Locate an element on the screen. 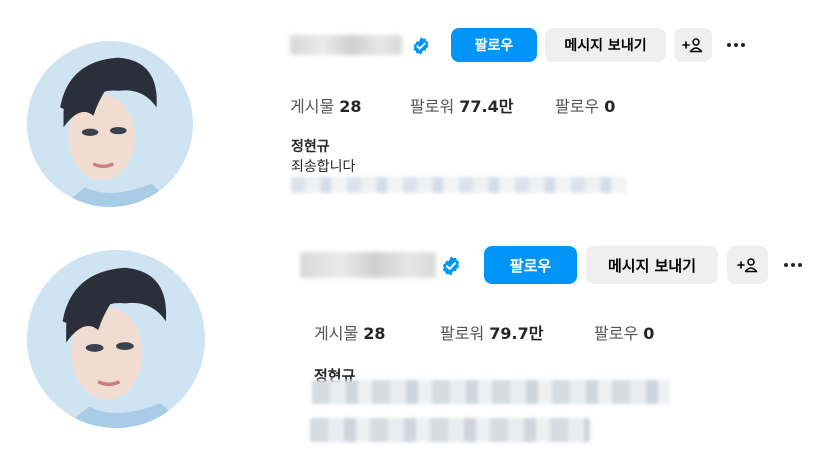 The image size is (831, 466). profile-bio: 죄송합니다 is located at coordinates (323, 167).